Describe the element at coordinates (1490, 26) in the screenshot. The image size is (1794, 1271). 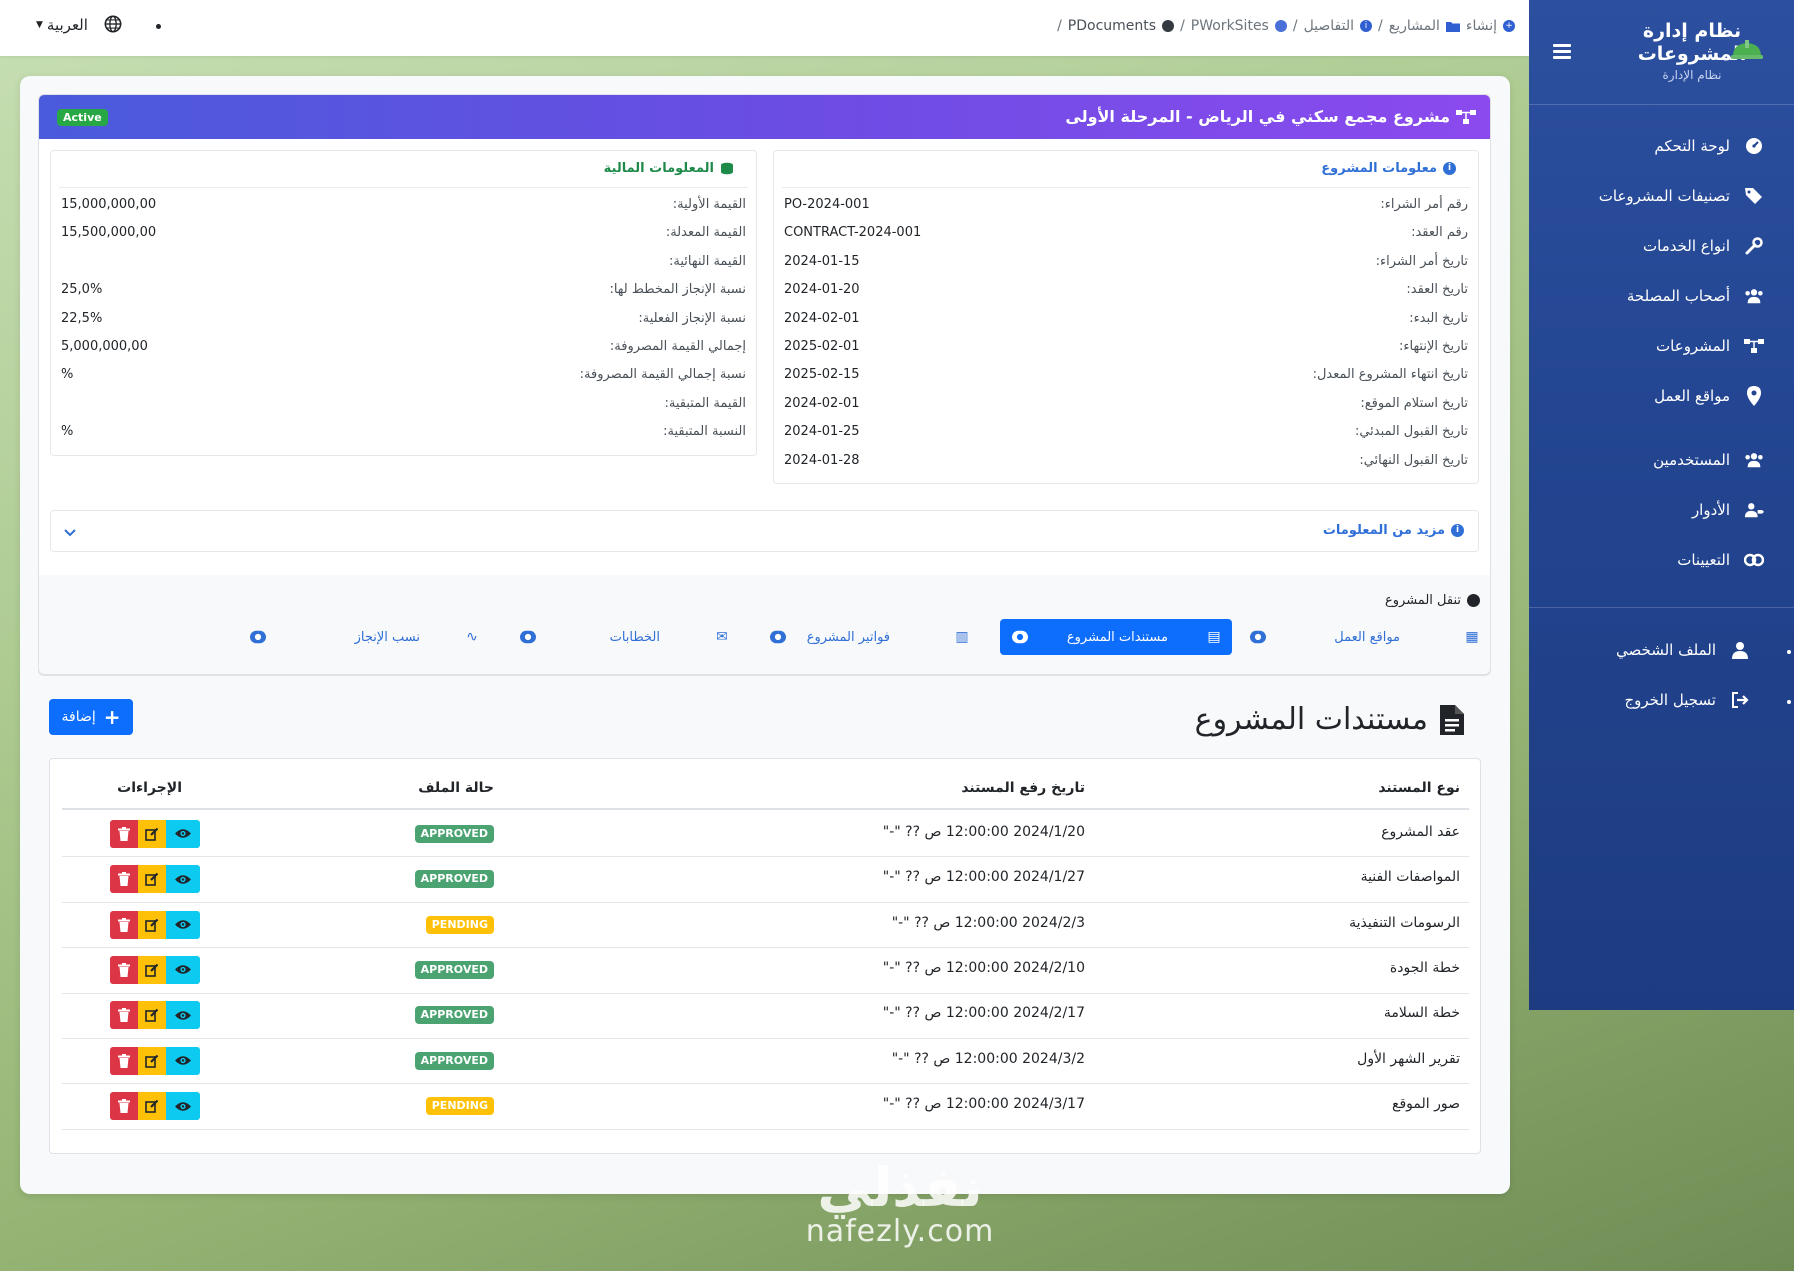
I see `breadcrumb-item-create: + إنشاء` at that location.